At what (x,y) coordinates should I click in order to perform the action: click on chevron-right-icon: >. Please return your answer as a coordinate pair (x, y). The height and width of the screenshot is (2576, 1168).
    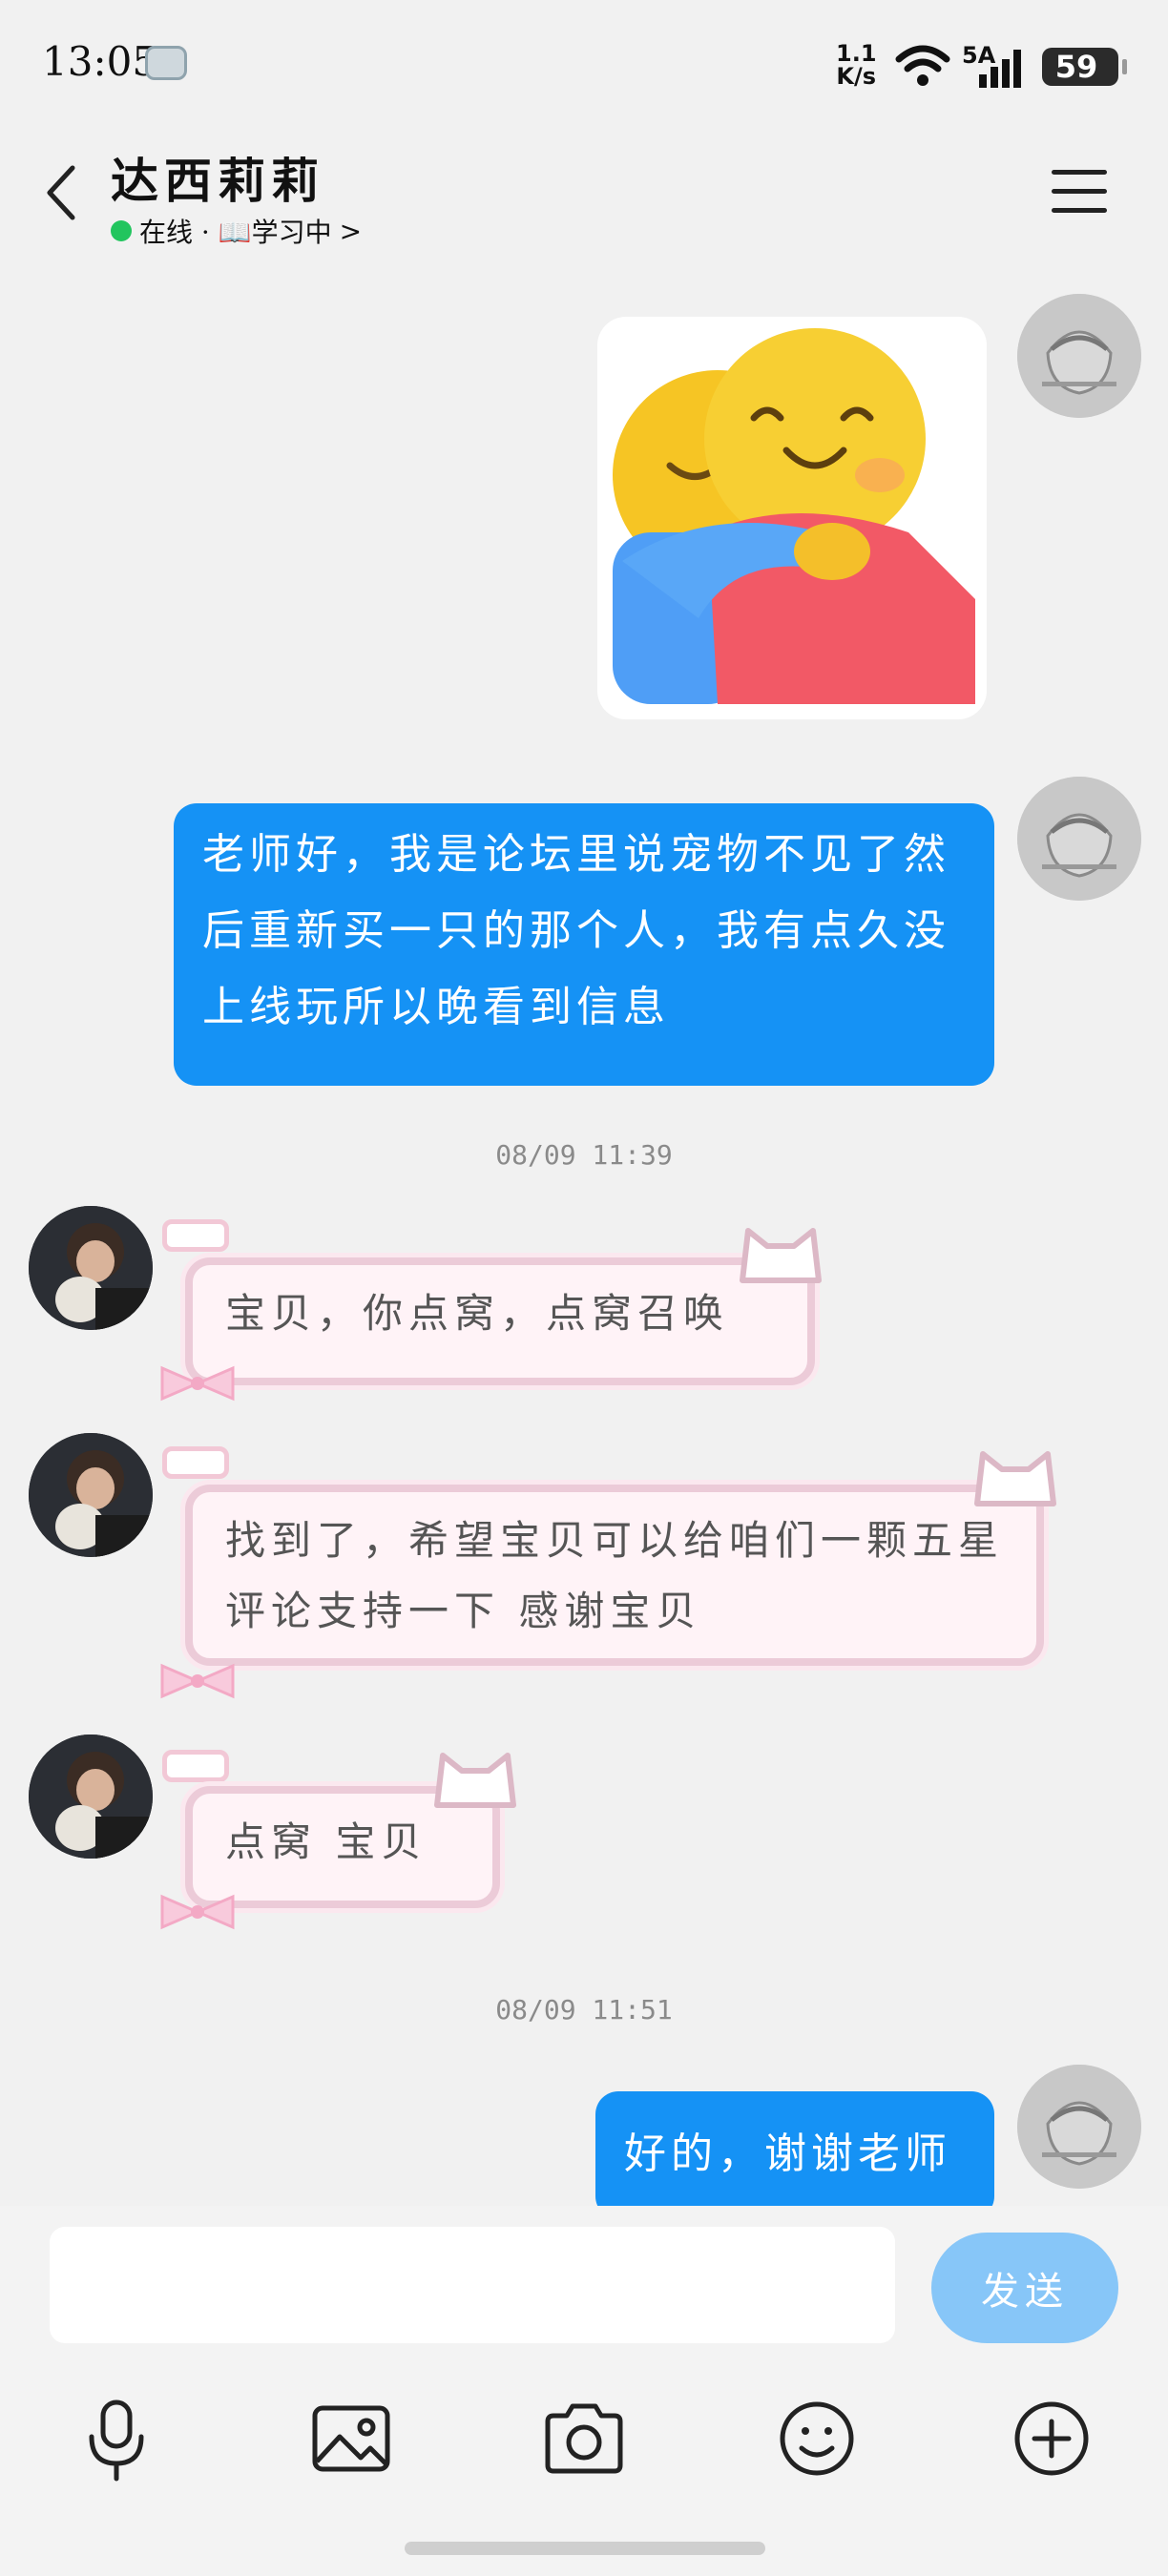
    Looking at the image, I should click on (351, 231).